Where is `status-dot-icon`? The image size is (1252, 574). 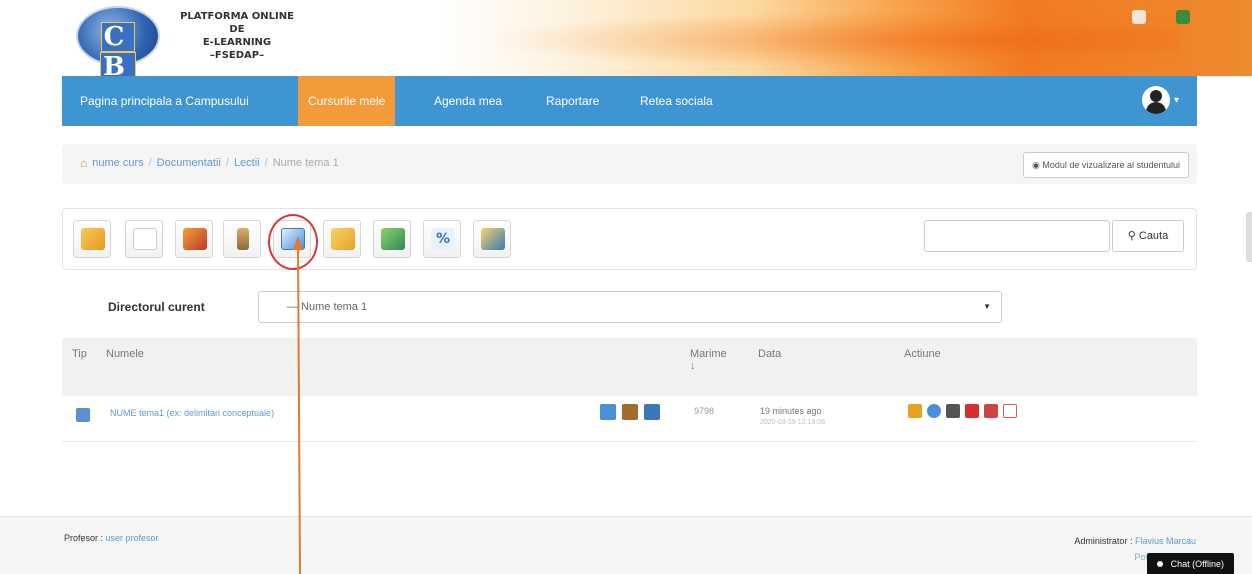
status-dot-icon is located at coordinates (1159, 564).